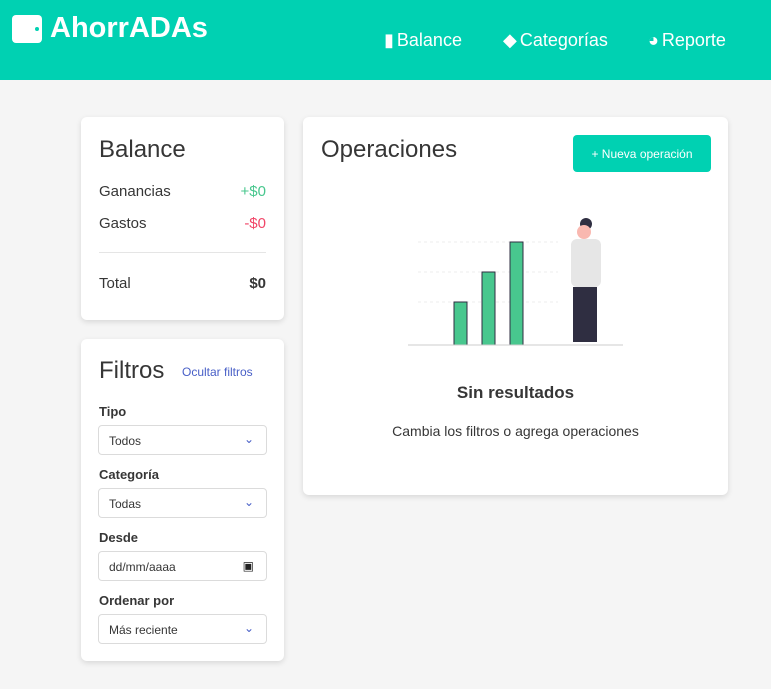 The height and width of the screenshot is (689, 771). Describe the element at coordinates (515, 392) in the screenshot. I see `empty-title: Sin resultados` at that location.